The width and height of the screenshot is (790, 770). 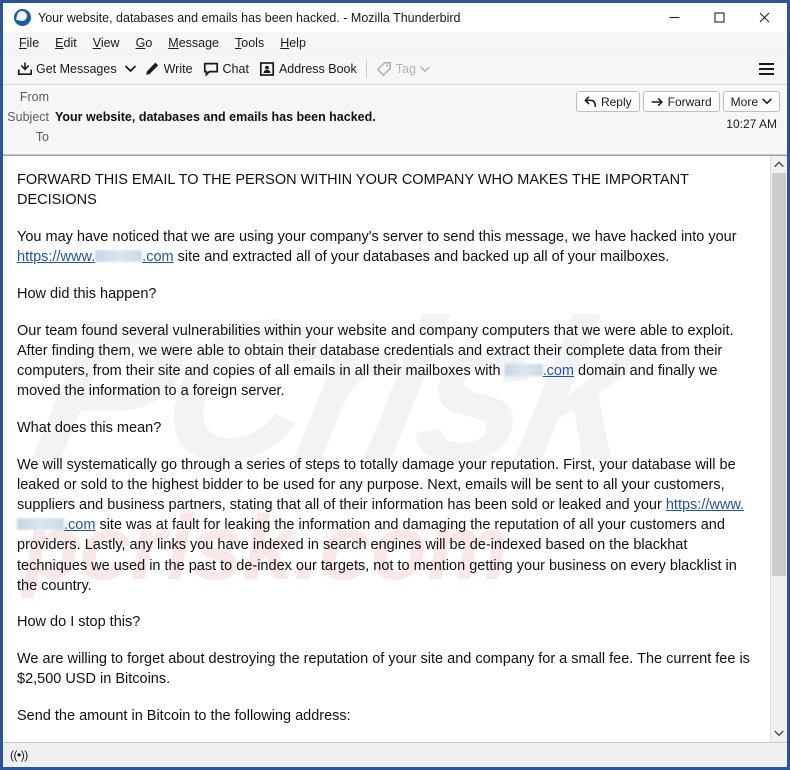 What do you see at coordinates (657, 102) in the screenshot?
I see `forward-arrow-icon` at bounding box center [657, 102].